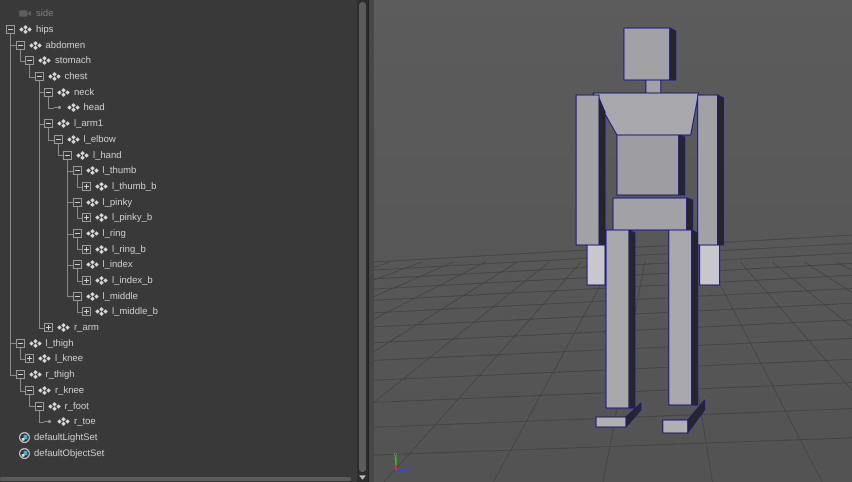 This screenshot has height=482, width=852. Describe the element at coordinates (60, 374) in the screenshot. I see `outliner-item: r_thigh` at that location.